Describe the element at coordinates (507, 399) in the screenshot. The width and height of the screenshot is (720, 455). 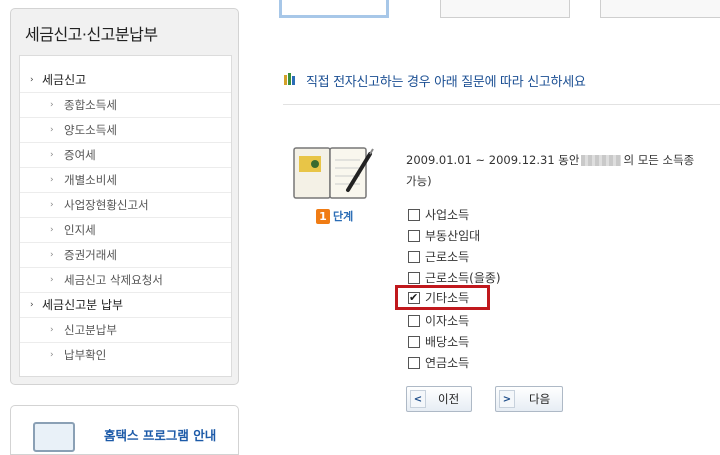
I see `chevron-right-icon: >` at that location.